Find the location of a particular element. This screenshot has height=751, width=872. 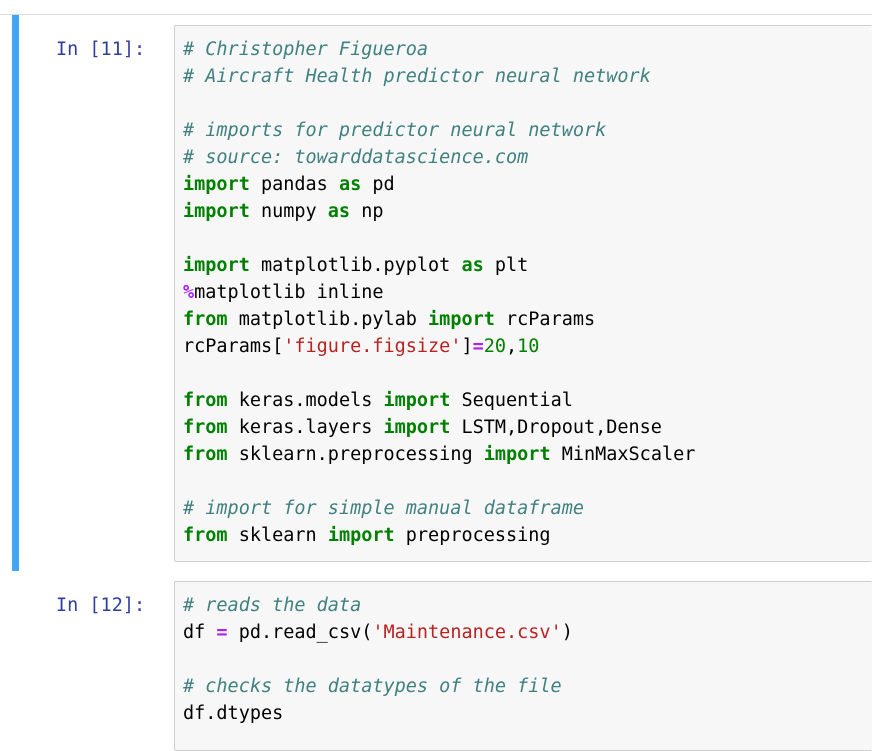

code-line: import pandas as pd is located at coordinates (439, 184).